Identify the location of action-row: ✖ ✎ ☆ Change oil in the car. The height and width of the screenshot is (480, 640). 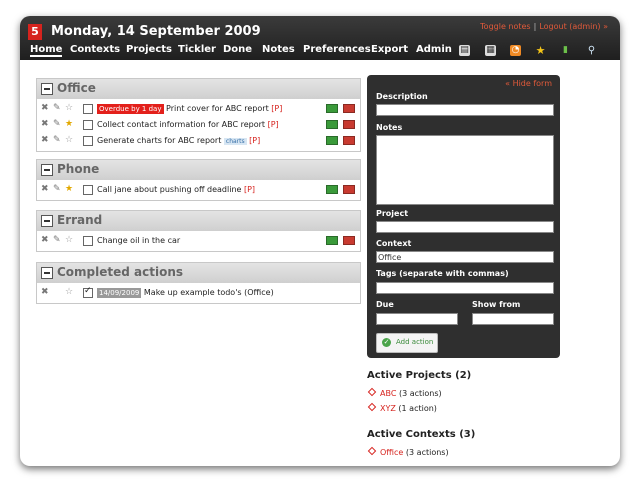
(198, 241).